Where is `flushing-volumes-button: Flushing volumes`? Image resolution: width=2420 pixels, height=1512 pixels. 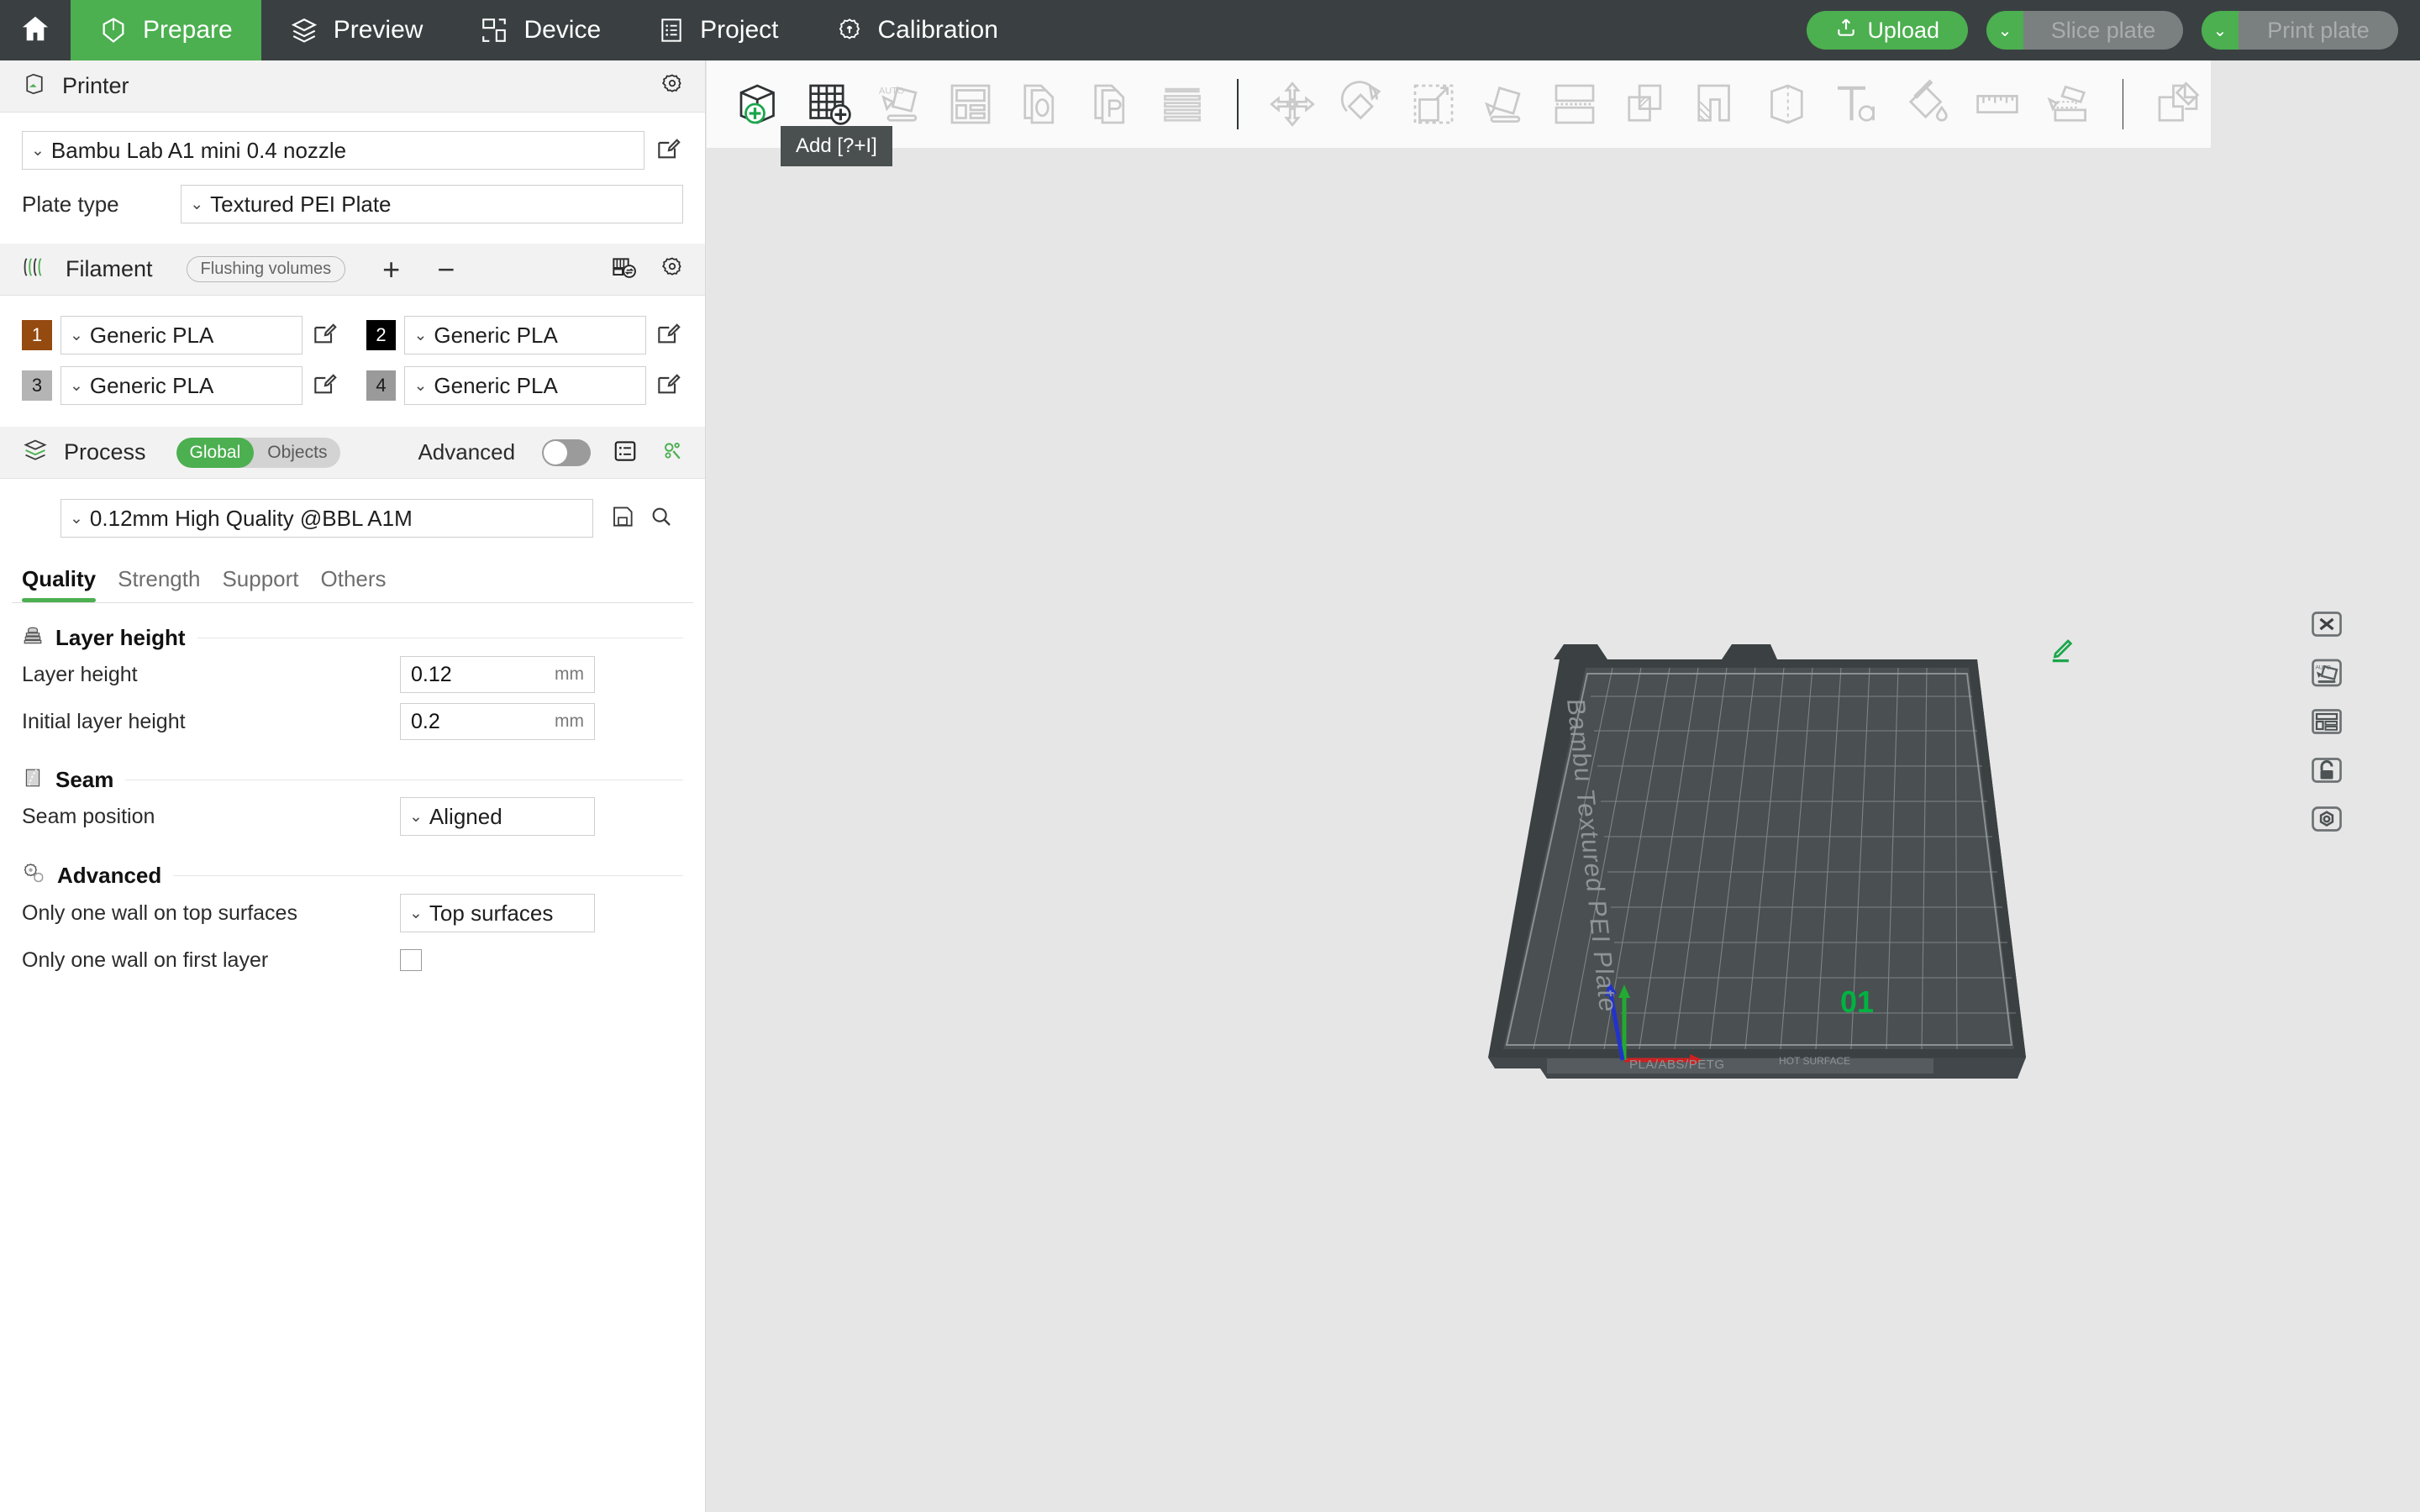
flushing-volumes-button: Flushing volumes is located at coordinates (266, 269).